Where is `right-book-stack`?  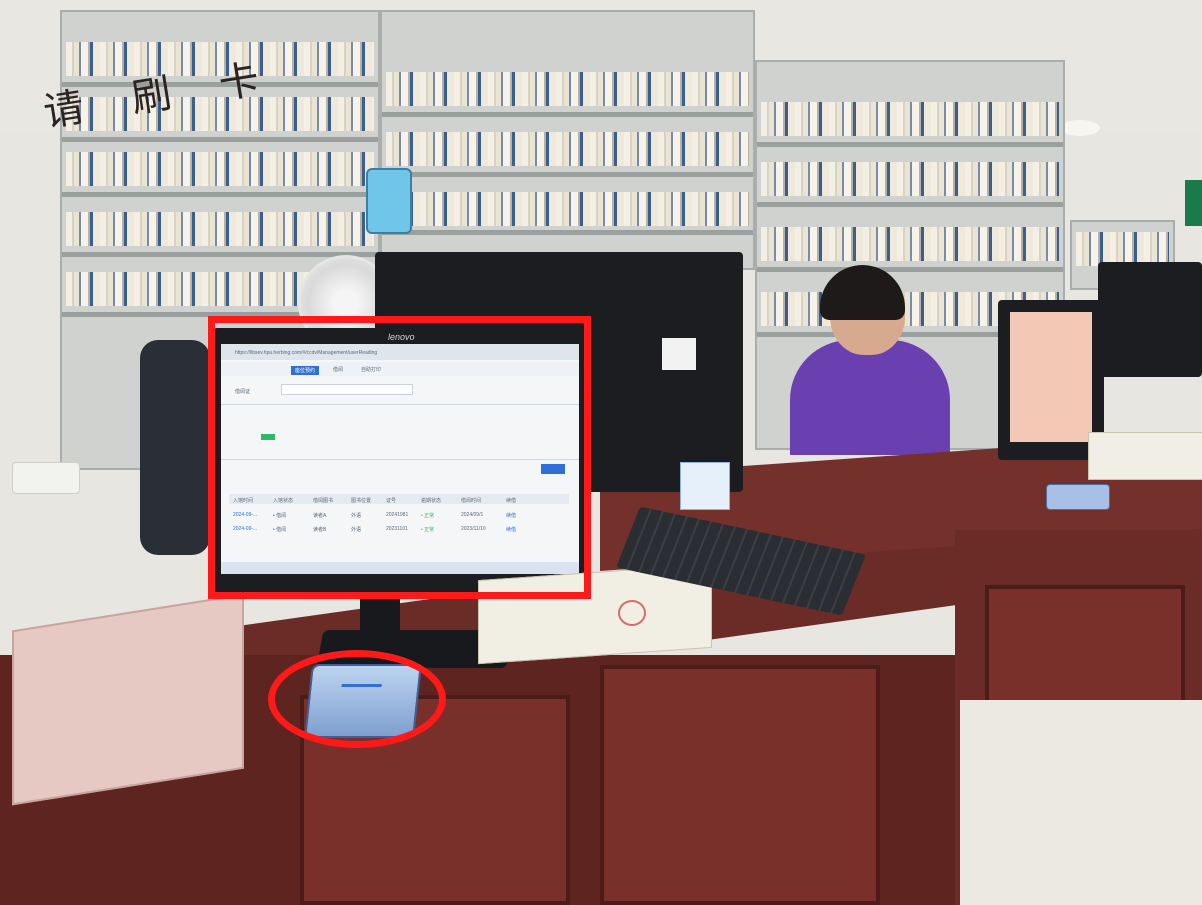 right-book-stack is located at coordinates (1145, 456).